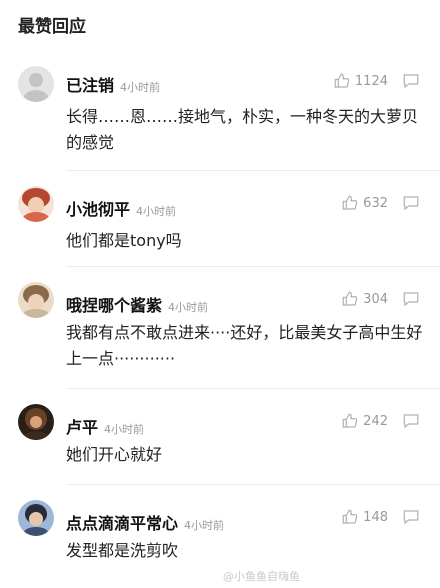 This screenshot has width=440, height=588. Describe the element at coordinates (82, 427) in the screenshot. I see `username: 卢平` at that location.